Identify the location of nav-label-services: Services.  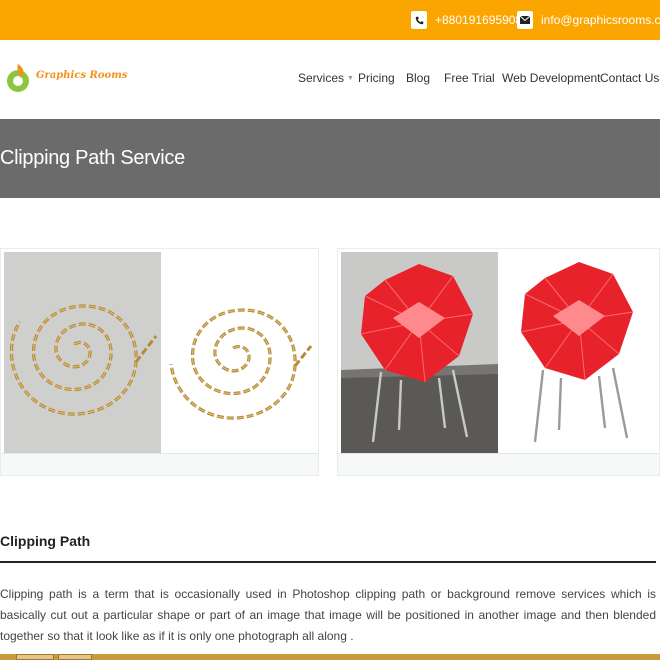
(321, 78).